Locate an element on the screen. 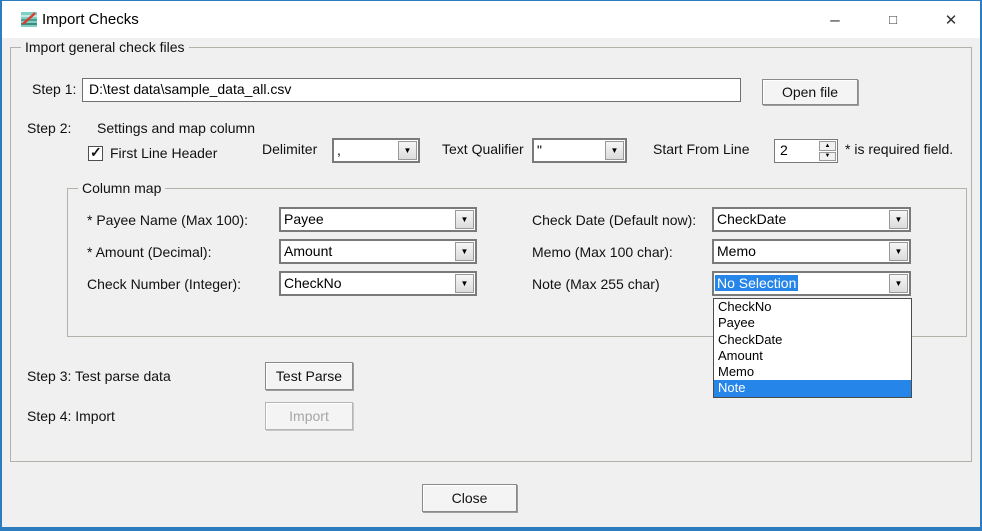 The image size is (982, 531). note-dropdown-list: CheckNo Payee CheckDate Amount Memo Note is located at coordinates (812, 348).